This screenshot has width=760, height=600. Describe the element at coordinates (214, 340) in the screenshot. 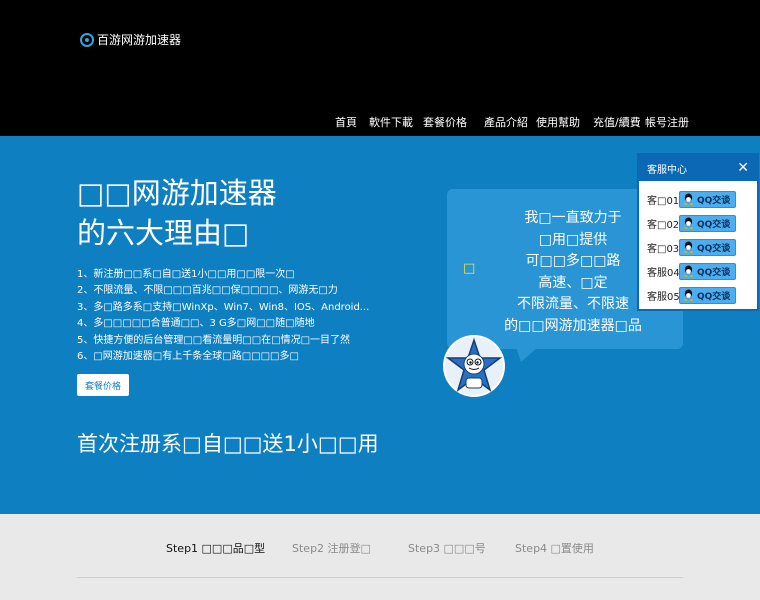

I see `feature-item: 5、快捷方便的后台管理□□看流量明□□在□情况□一目了然` at that location.